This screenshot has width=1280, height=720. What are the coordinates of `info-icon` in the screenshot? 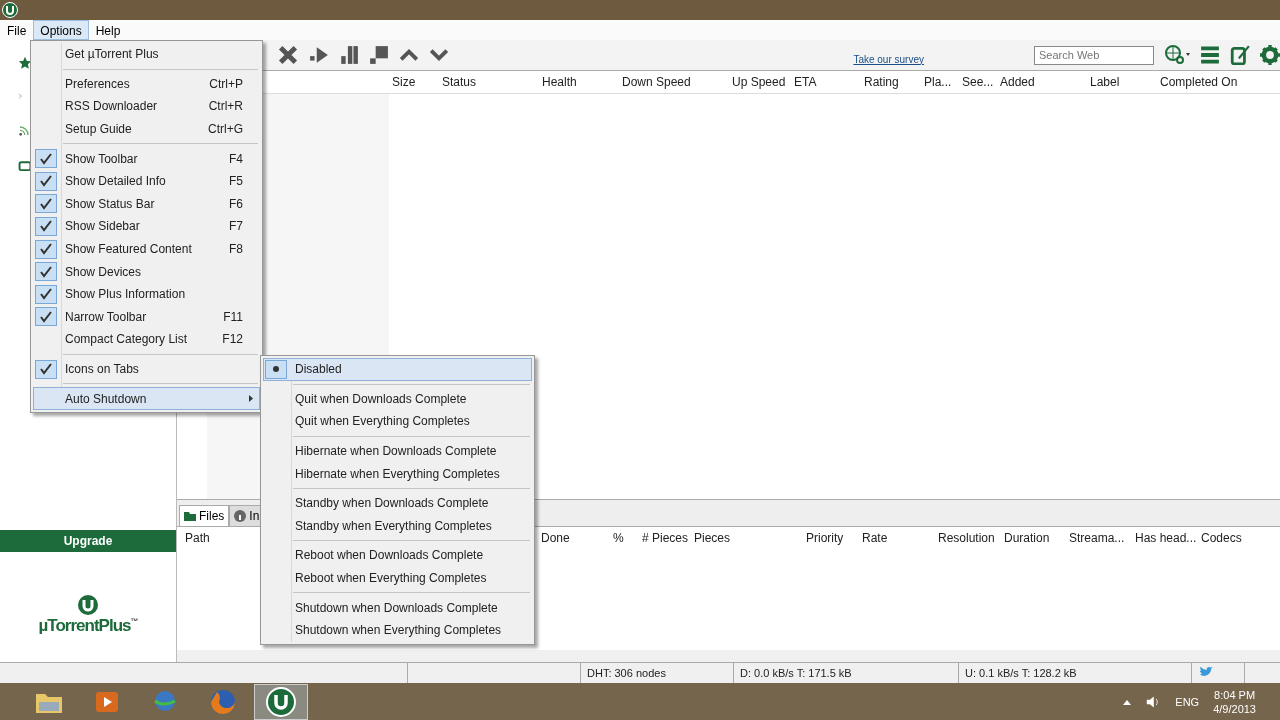 It's located at (240, 516).